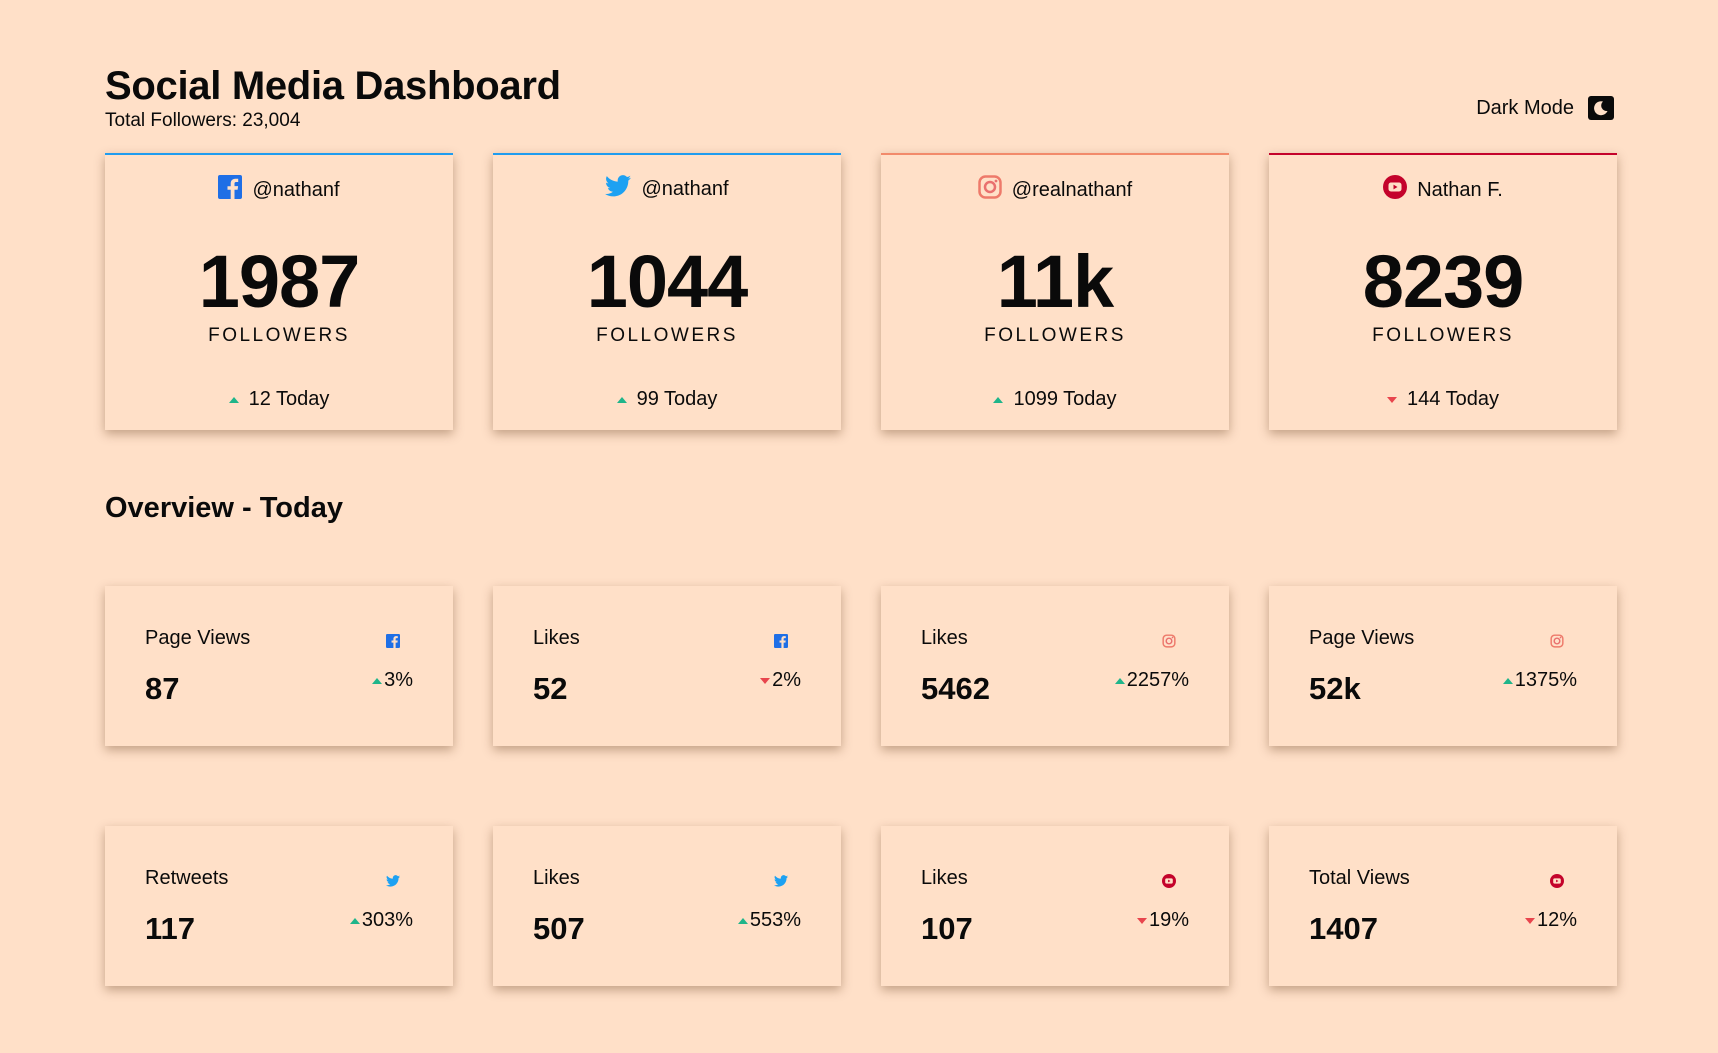  I want to click on today-text: 99 Today, so click(677, 399).